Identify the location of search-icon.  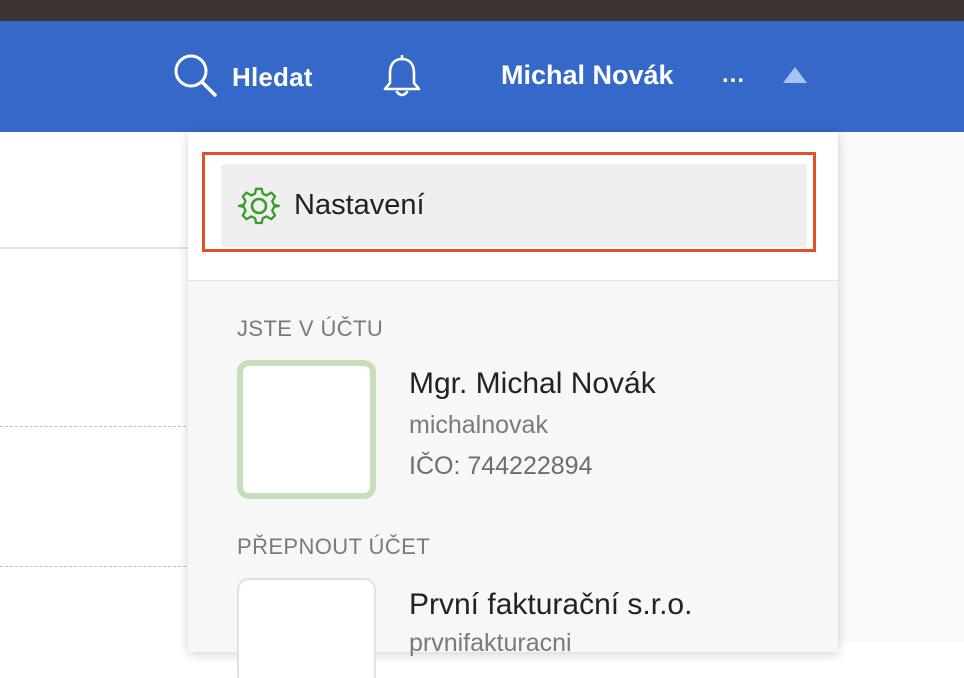
(195, 77).